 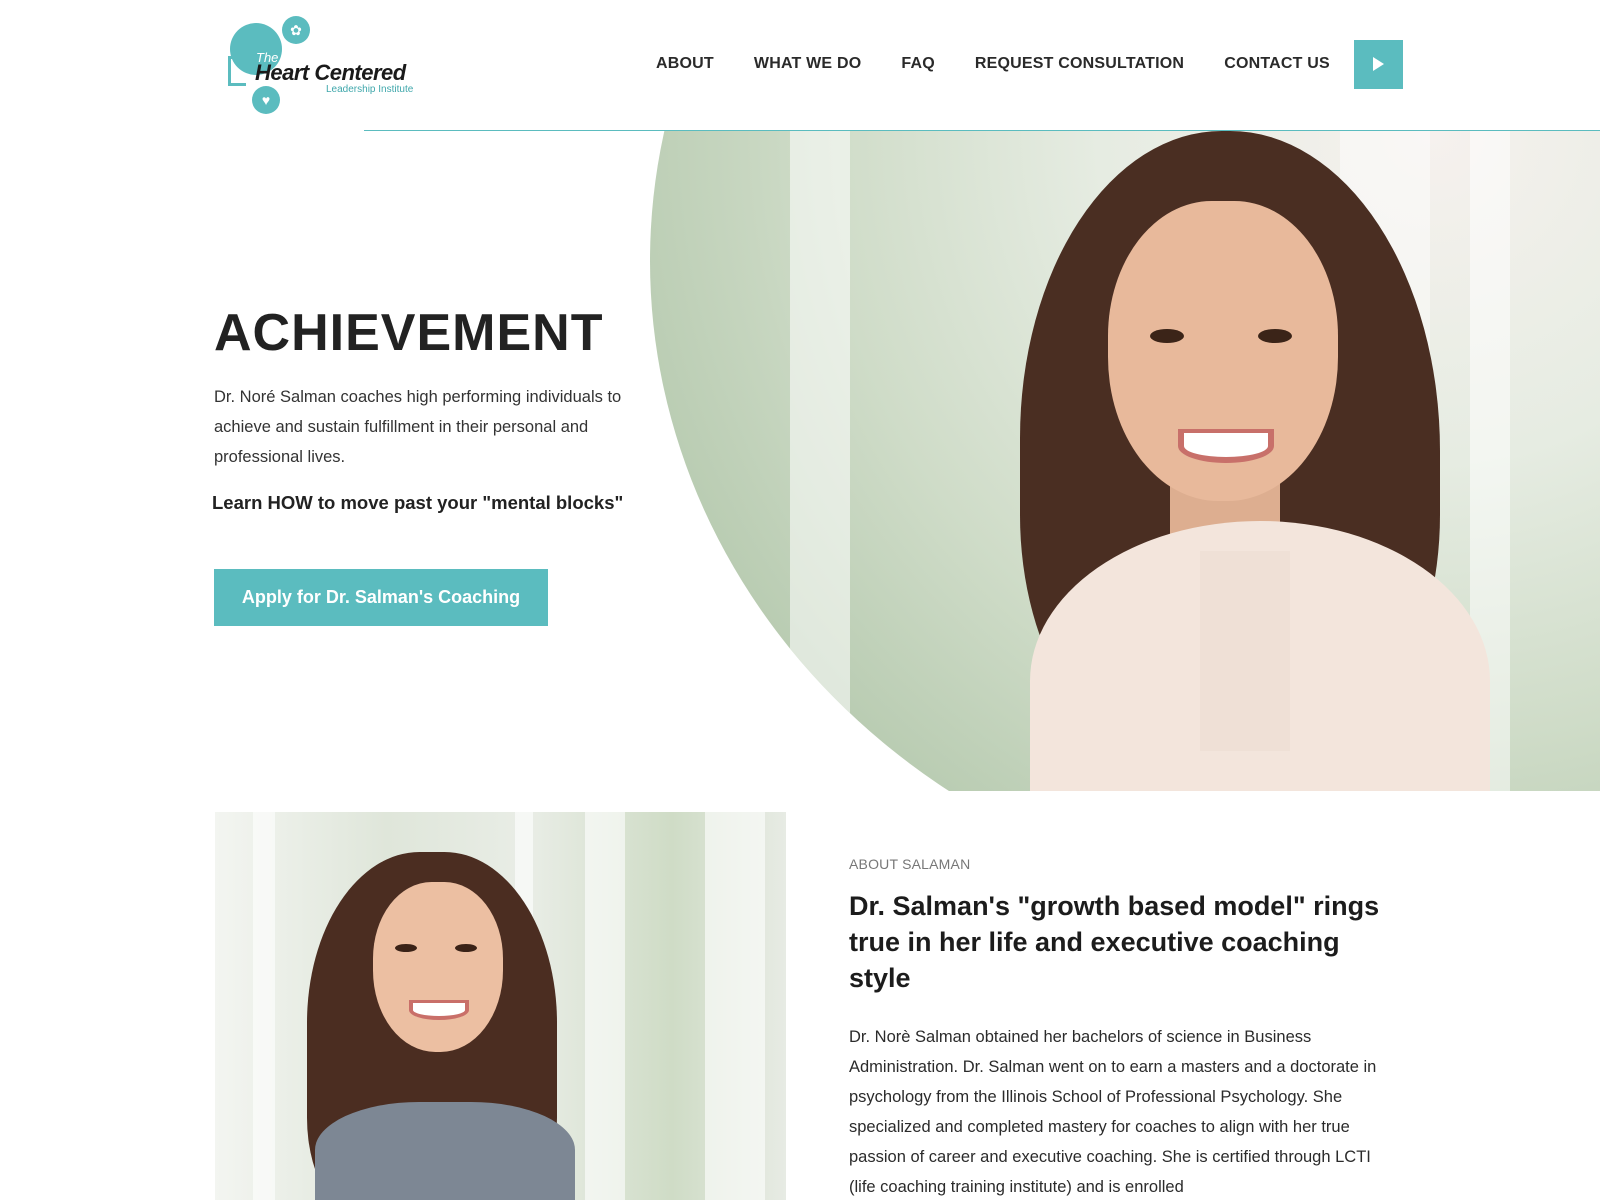 I want to click on portrait-neck, so click(x=1225, y=526).